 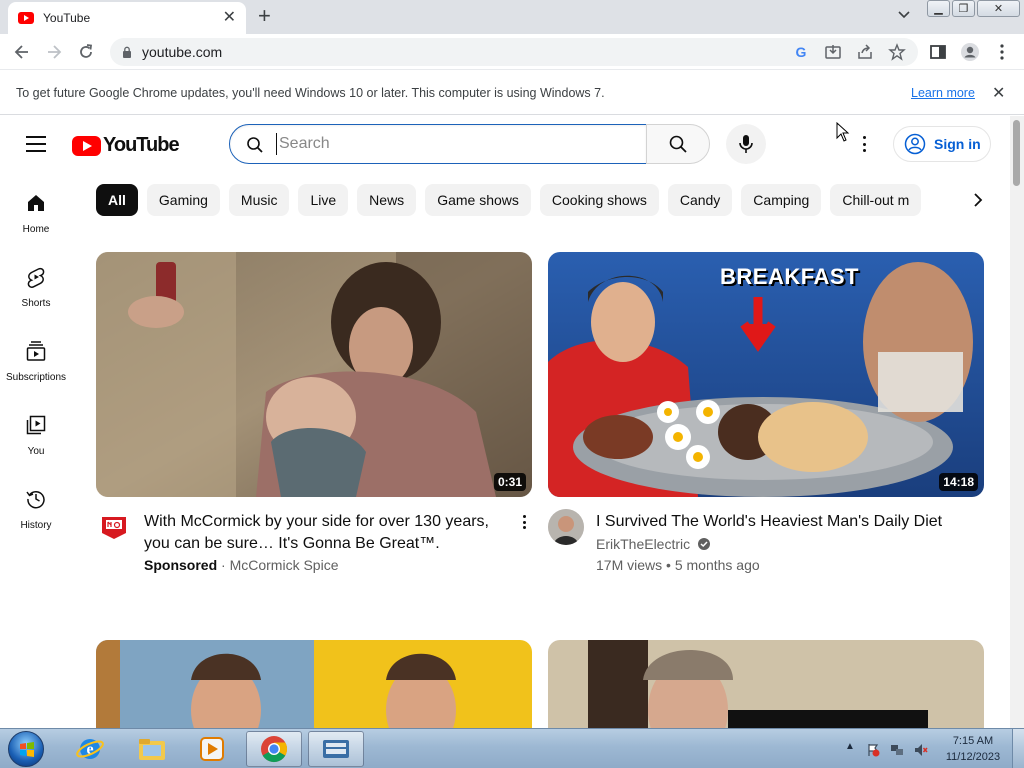 What do you see at coordinates (26, 749) in the screenshot?
I see `start-button` at bounding box center [26, 749].